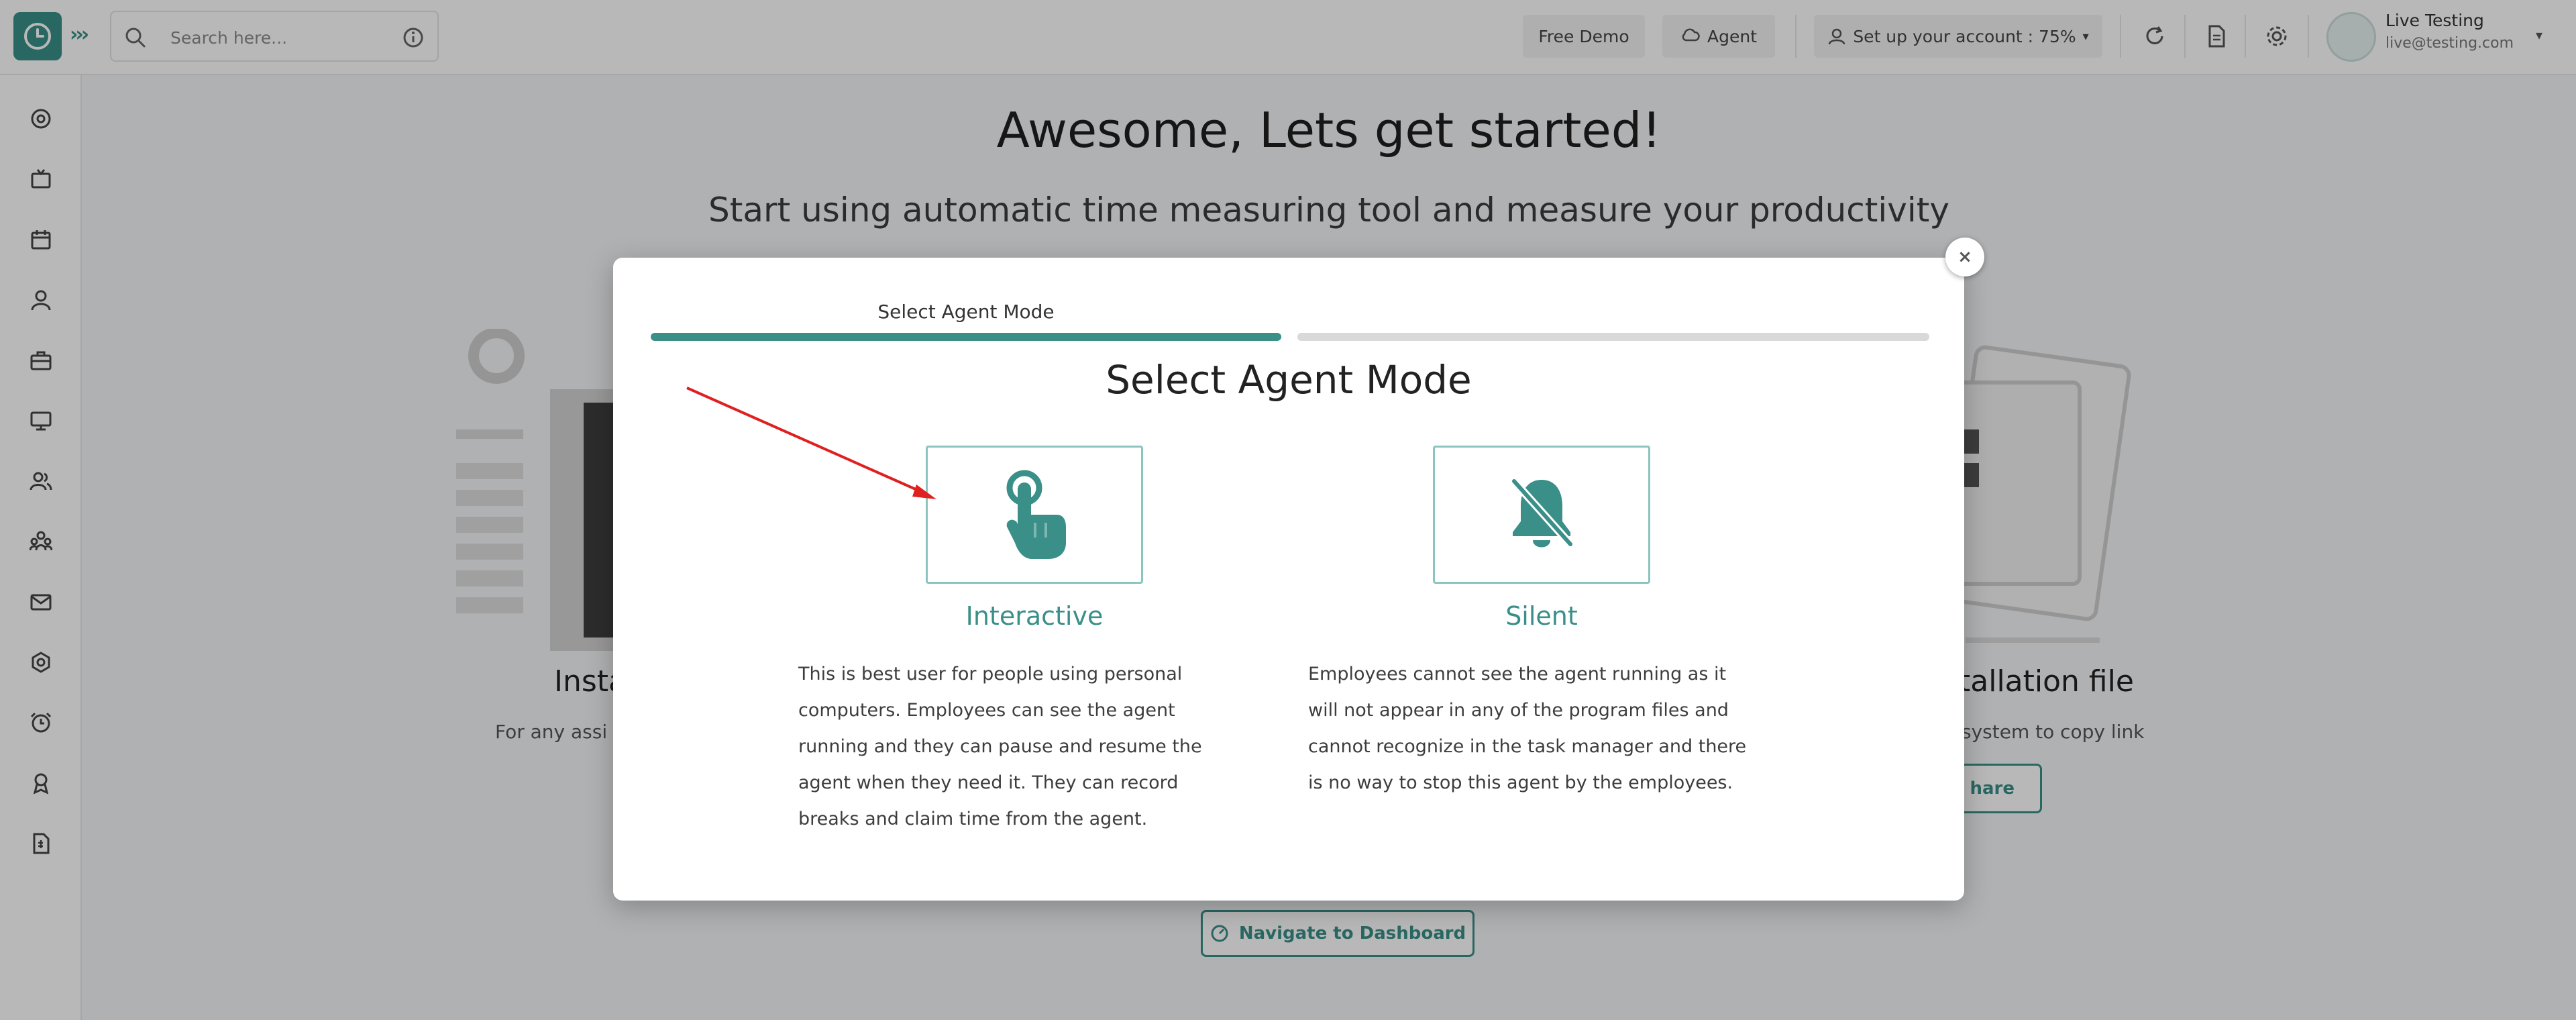  I want to click on close-icon: ×, so click(1964, 257).